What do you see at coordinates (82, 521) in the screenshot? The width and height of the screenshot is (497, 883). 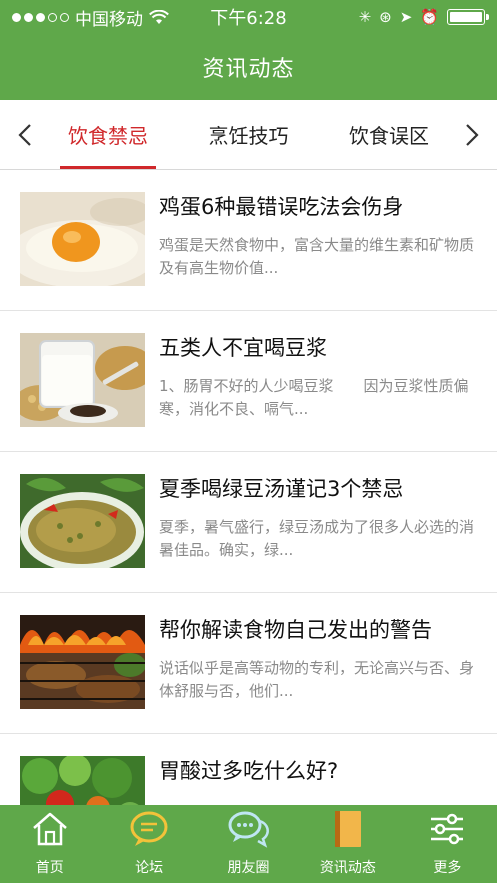 I see `news-thumbnail-mungbean-soup` at bounding box center [82, 521].